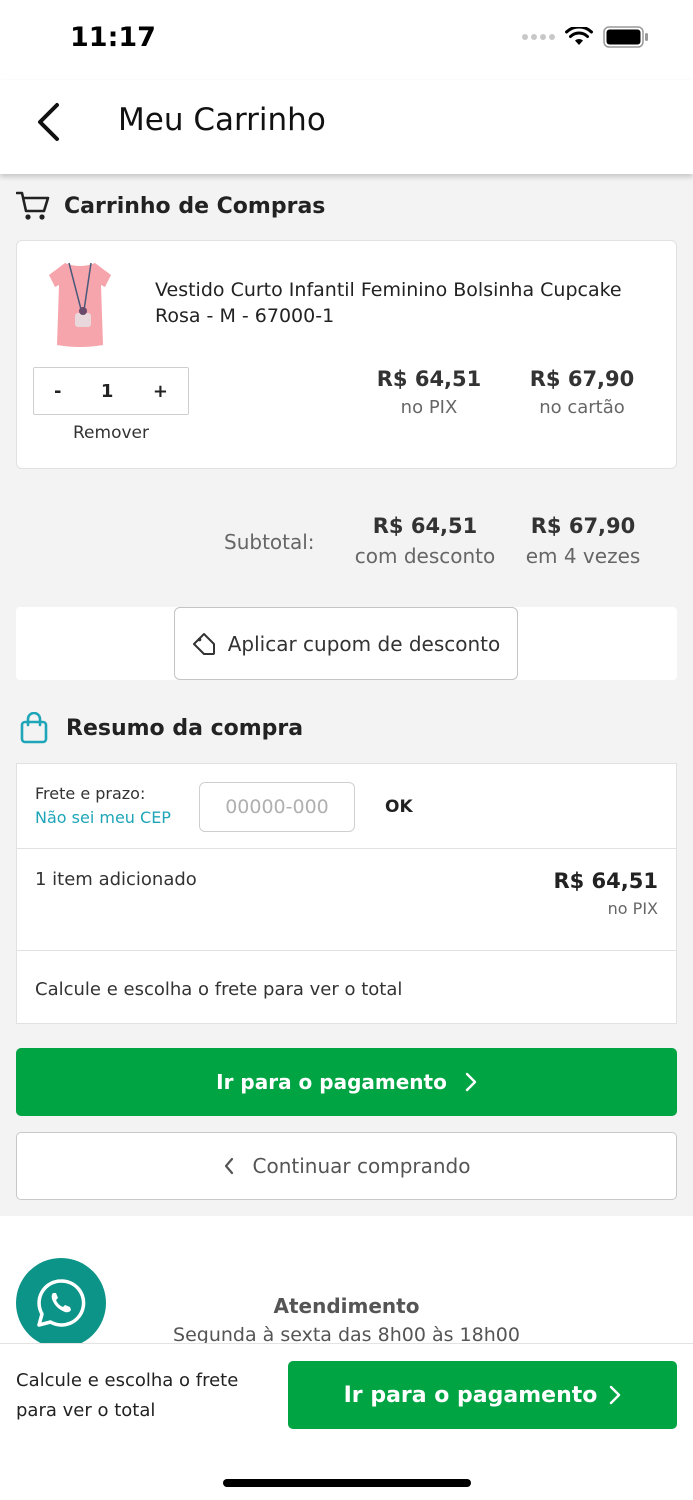 The image size is (693, 1500). I want to click on checkout-button: Ir para o pagamento, so click(346, 1082).